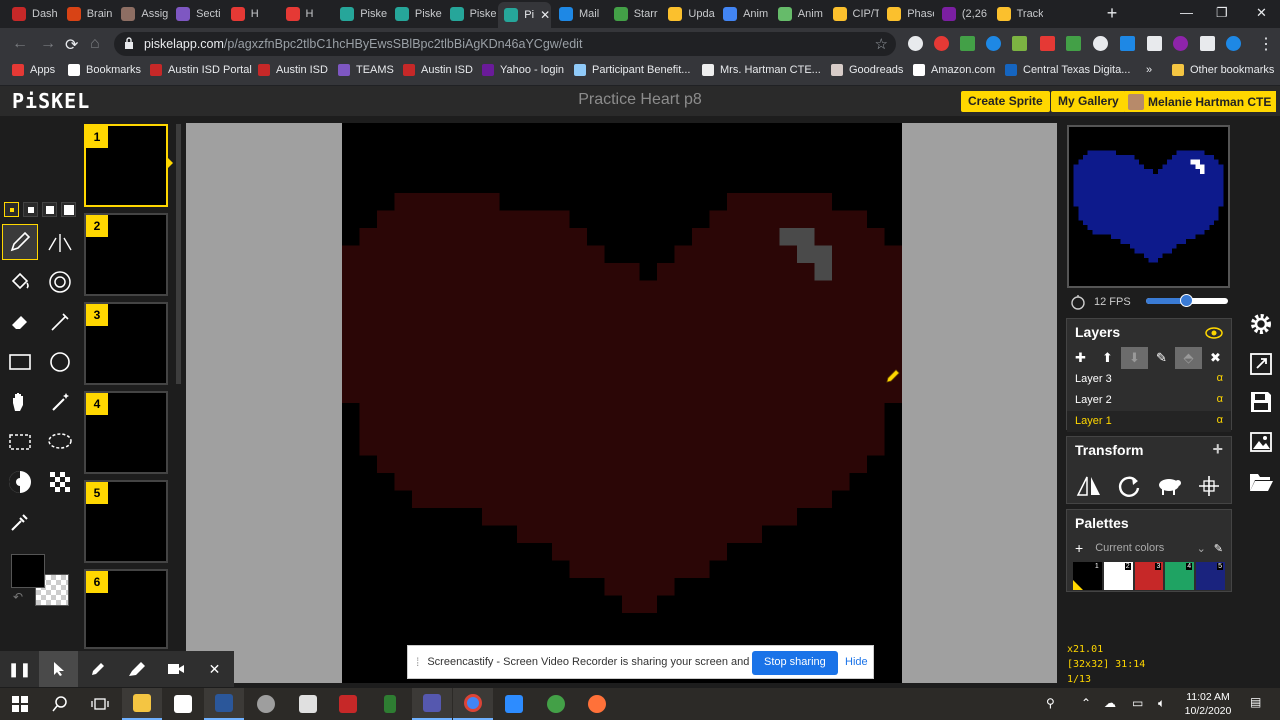  What do you see at coordinates (1255, 702) in the screenshot?
I see `notifications-icon: ▤` at bounding box center [1255, 702].